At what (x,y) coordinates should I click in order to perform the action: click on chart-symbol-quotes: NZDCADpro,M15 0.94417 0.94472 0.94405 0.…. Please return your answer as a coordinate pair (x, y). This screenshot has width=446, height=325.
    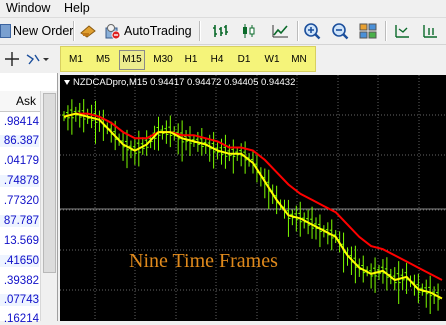
    Looking at the image, I should click on (184, 82).